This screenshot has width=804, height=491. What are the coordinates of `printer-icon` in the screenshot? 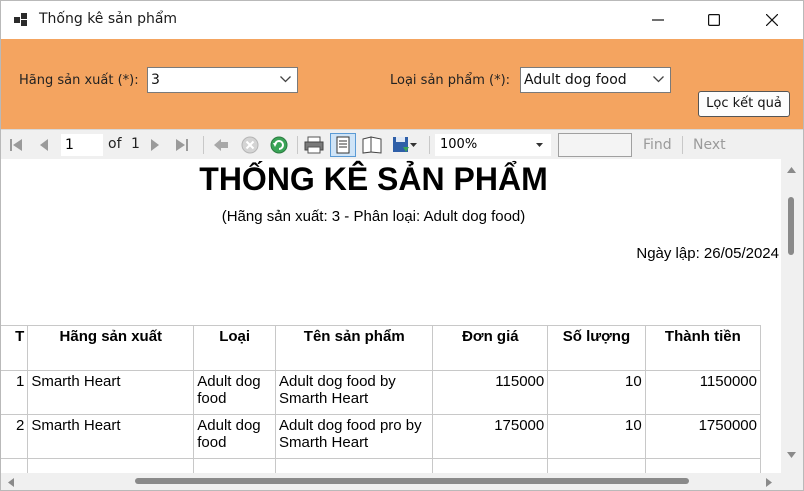 It's located at (314, 145).